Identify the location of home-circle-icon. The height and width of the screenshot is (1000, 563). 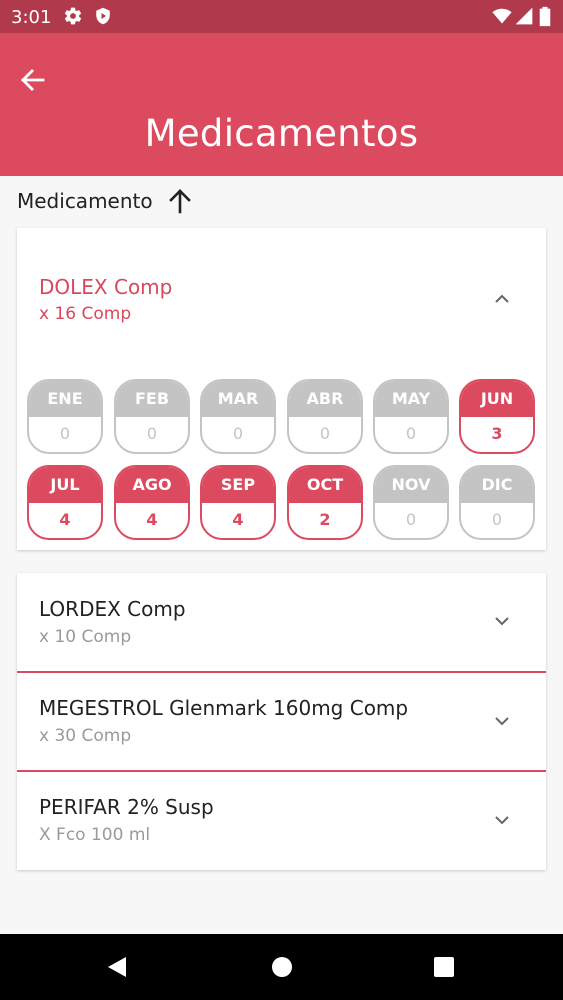
(282, 967).